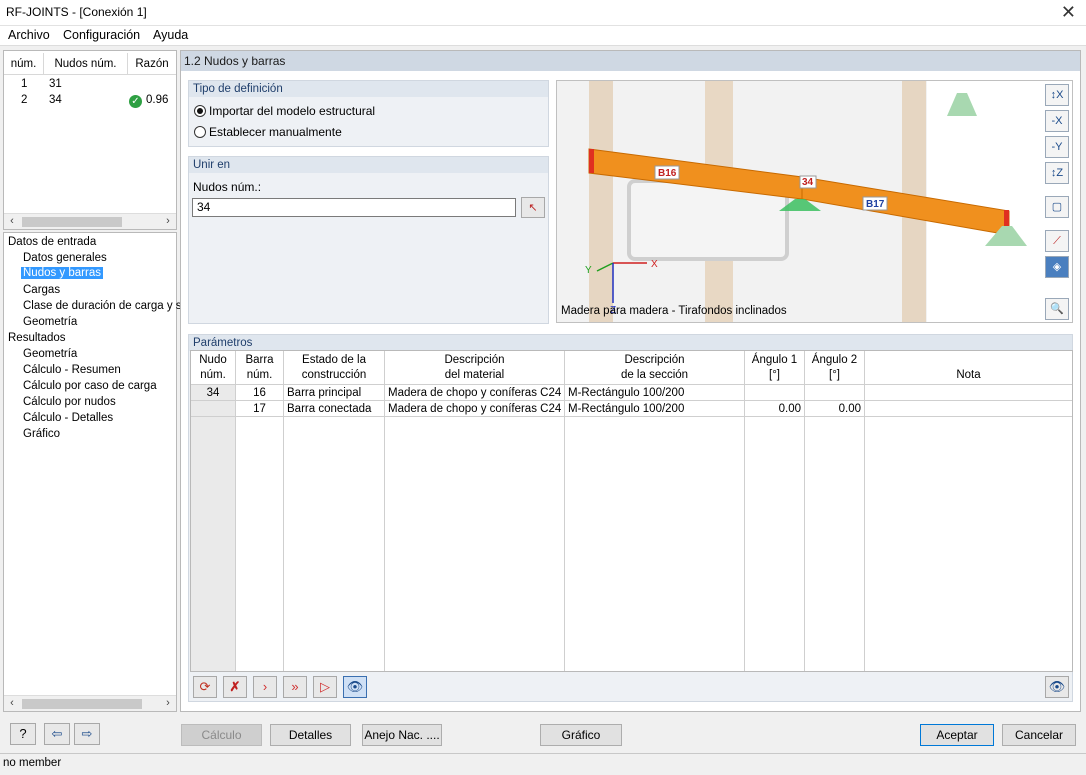  What do you see at coordinates (1039, 735) in the screenshot?
I see `cancel-button: Cancelar` at bounding box center [1039, 735].